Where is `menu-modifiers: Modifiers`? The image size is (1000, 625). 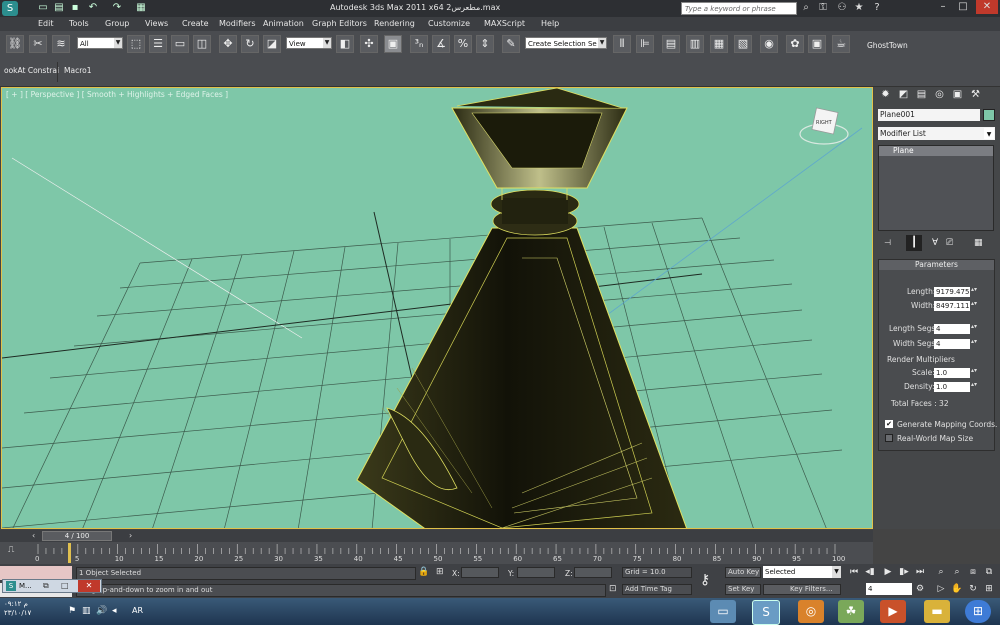 menu-modifiers: Modifiers is located at coordinates (237, 24).